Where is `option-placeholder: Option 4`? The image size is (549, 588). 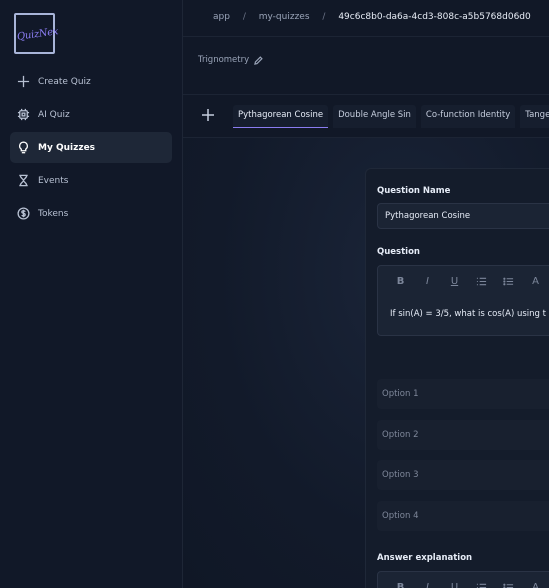 option-placeholder: Option 4 is located at coordinates (400, 516).